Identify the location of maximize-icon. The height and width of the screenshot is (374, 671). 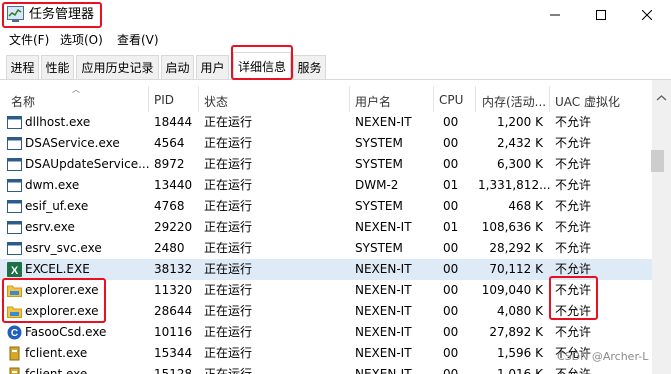
(601, 15).